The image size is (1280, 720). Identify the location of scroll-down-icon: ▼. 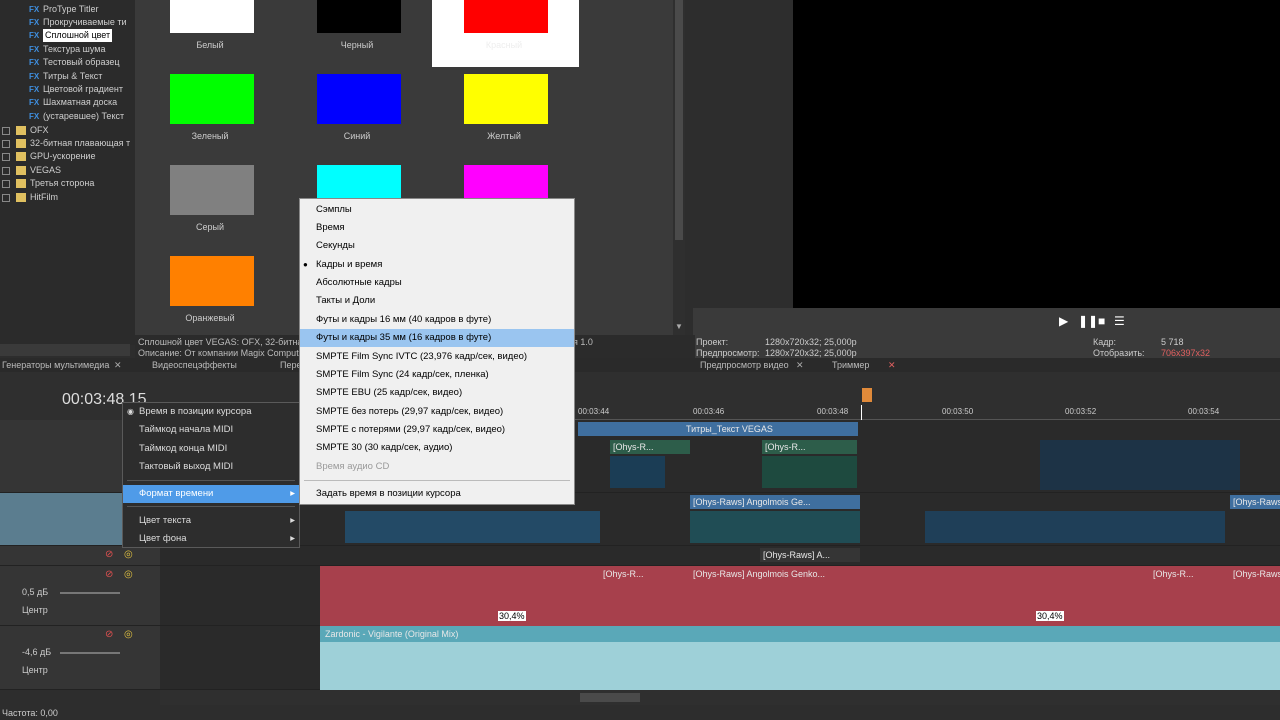
(679, 326).